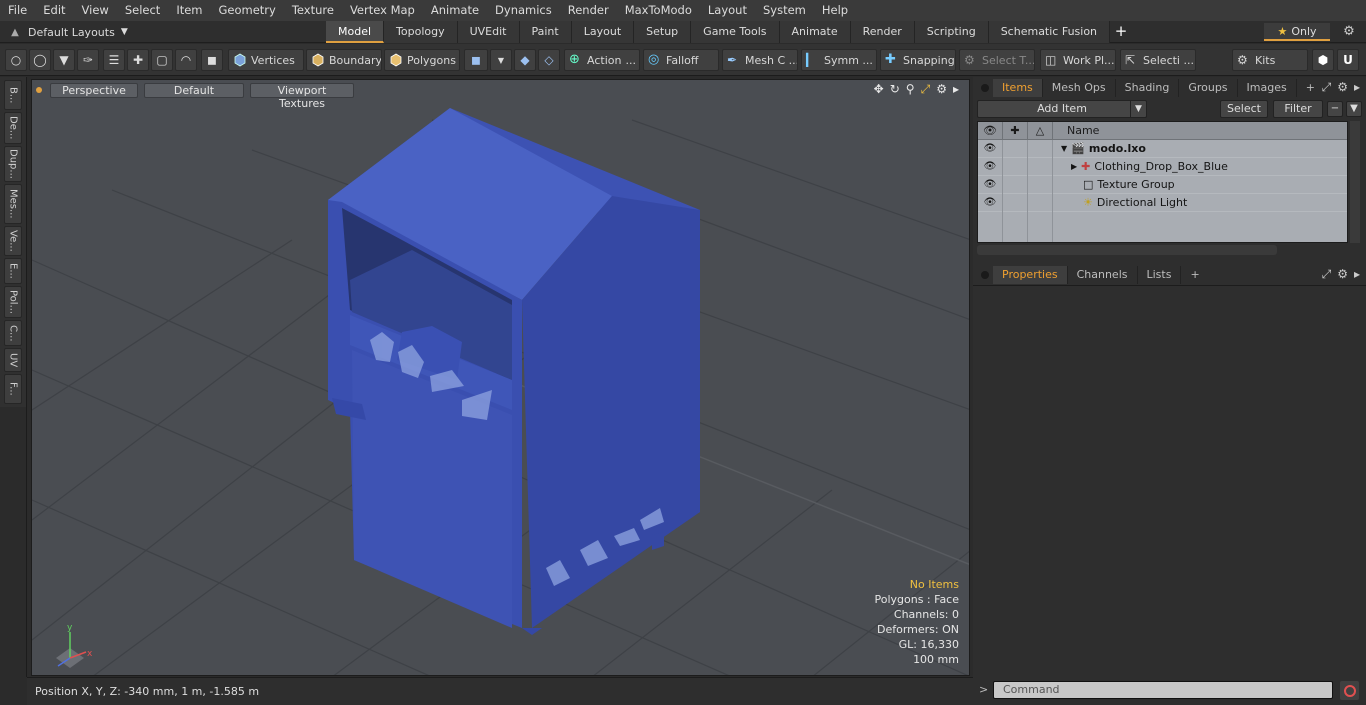  Describe the element at coordinates (68, 32) in the screenshot. I see `layouts-dropdown: ▲ Default Layouts ▼` at that location.